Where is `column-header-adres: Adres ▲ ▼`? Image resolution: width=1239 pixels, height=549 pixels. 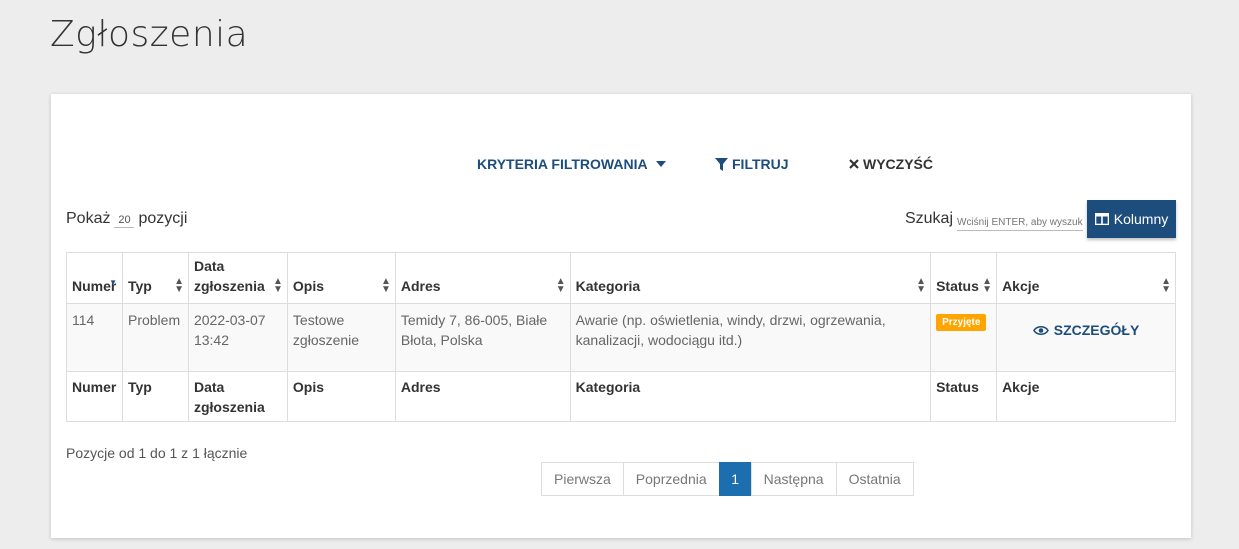 column-header-adres: Adres ▲ ▼ is located at coordinates (482, 278).